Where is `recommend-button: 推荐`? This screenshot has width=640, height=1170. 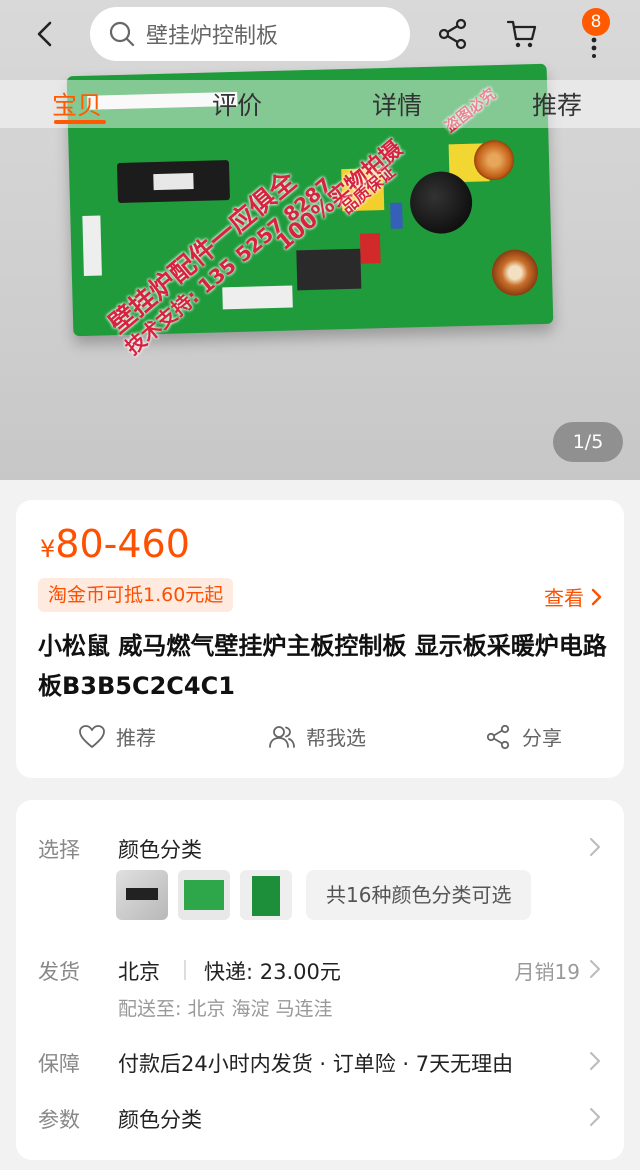
recommend-button: 推荐 is located at coordinates (117, 736).